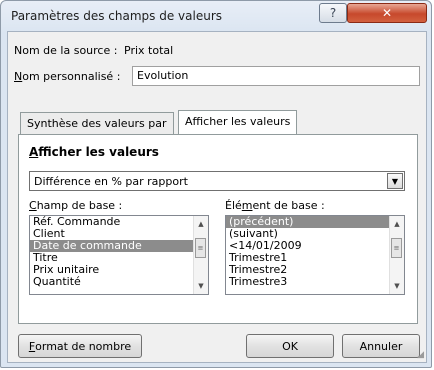 Image resolution: width=434 pixels, height=370 pixels. What do you see at coordinates (238, 122) in the screenshot?
I see `tab-show-values-as: Afficher les valeurs` at bounding box center [238, 122].